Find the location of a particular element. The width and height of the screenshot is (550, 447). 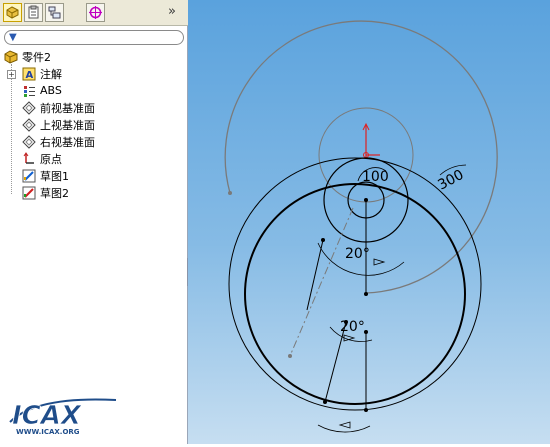

svg-text: ICAX is located at coordinates (47, 416).